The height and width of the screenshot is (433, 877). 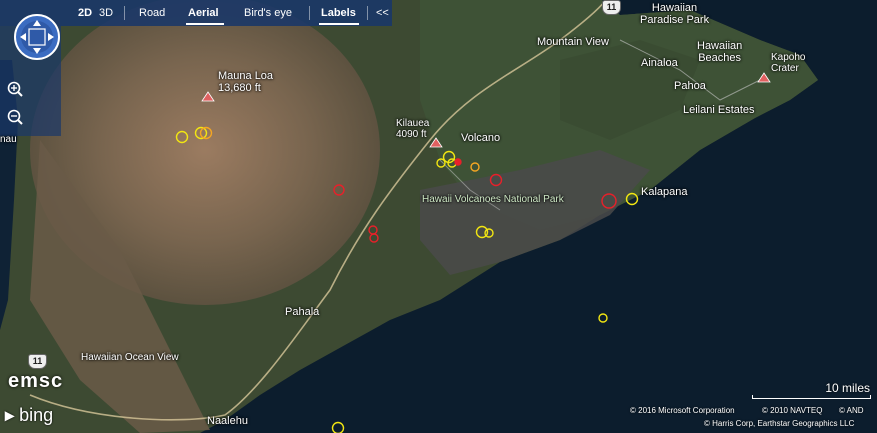 I want to click on quake-marker, so click(x=458, y=162).